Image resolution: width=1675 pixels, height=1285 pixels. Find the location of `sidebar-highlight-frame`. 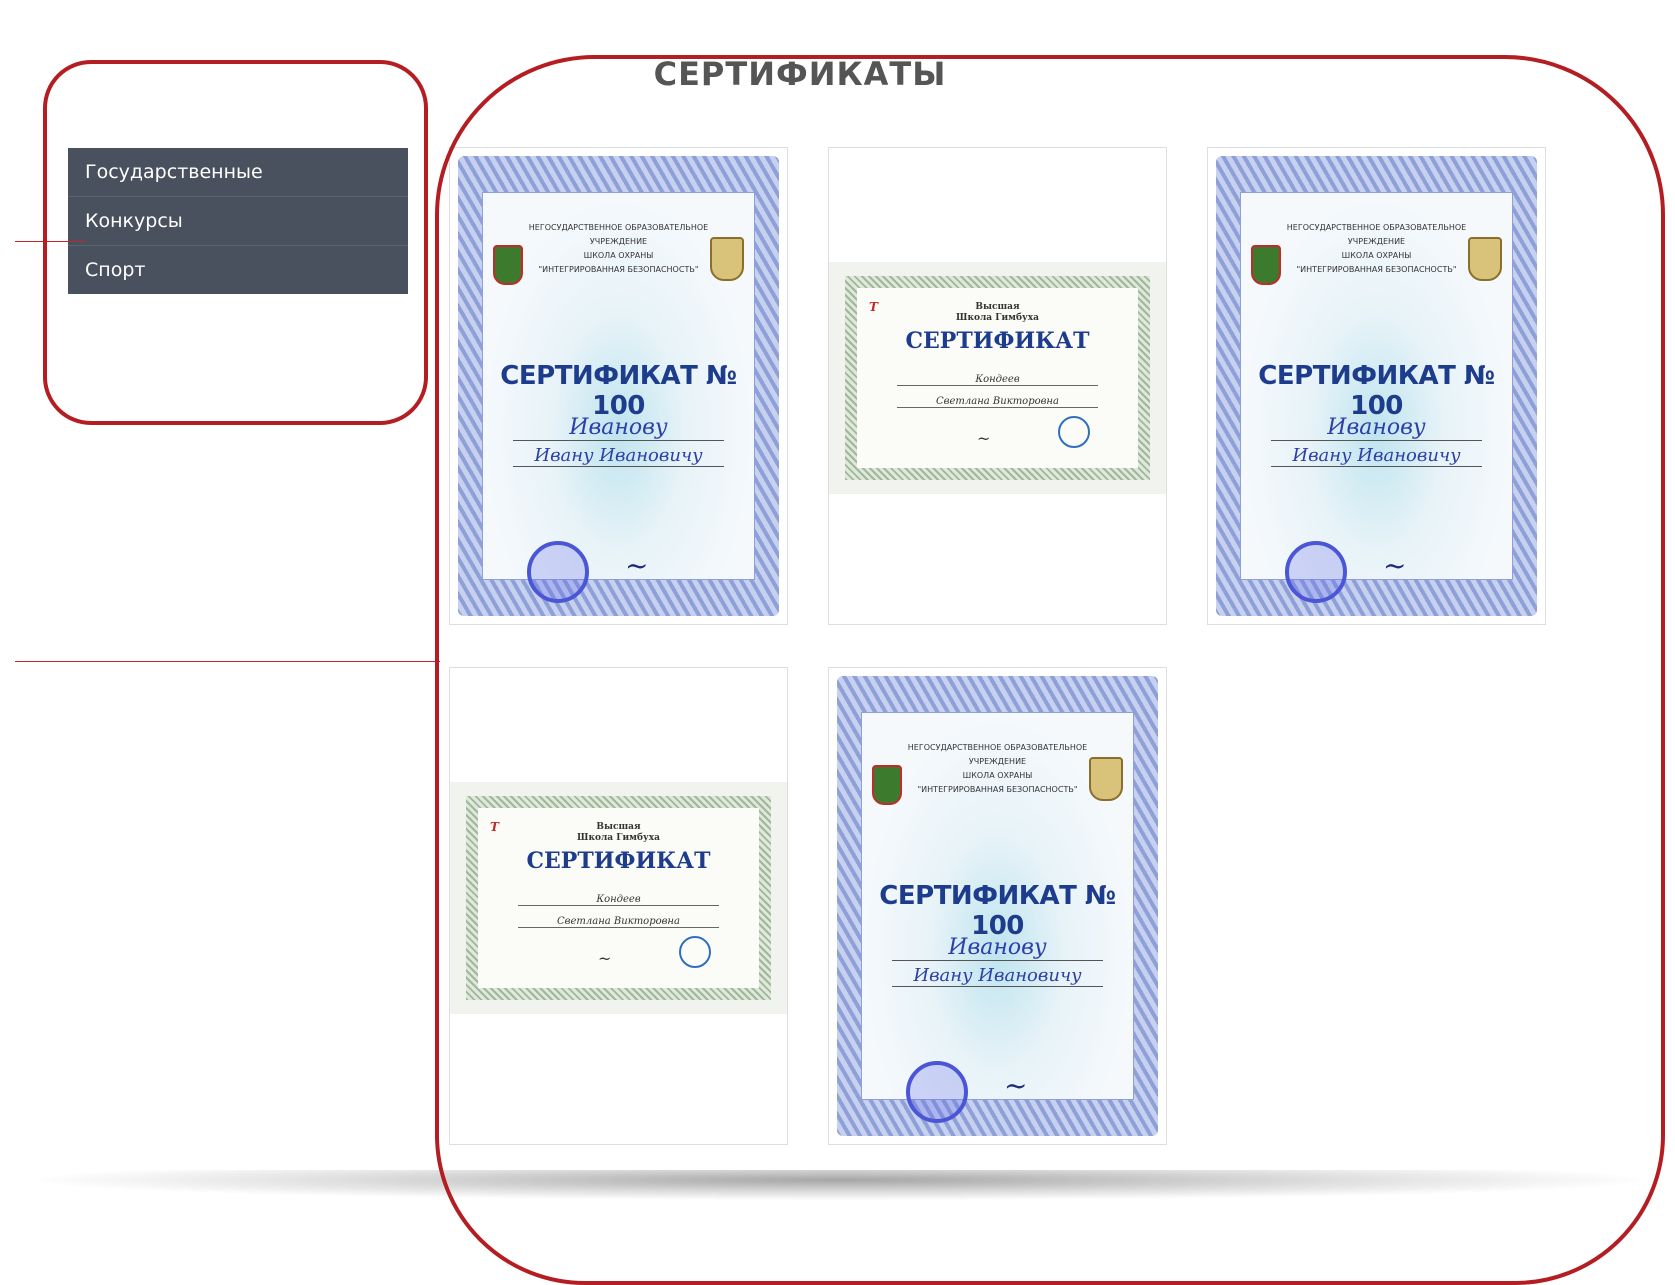

sidebar-highlight-frame is located at coordinates (235, 242).